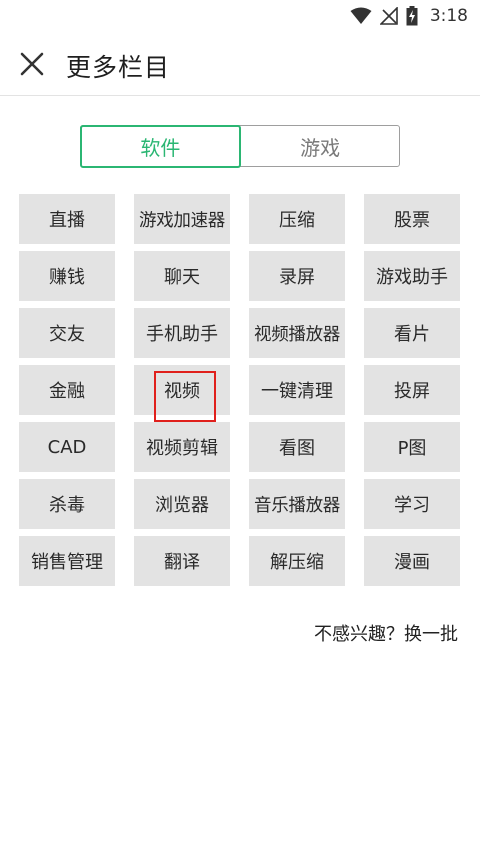 Image resolution: width=480 pixels, height=853 pixels. I want to click on category-tabs: 软件 游戏, so click(239, 146).